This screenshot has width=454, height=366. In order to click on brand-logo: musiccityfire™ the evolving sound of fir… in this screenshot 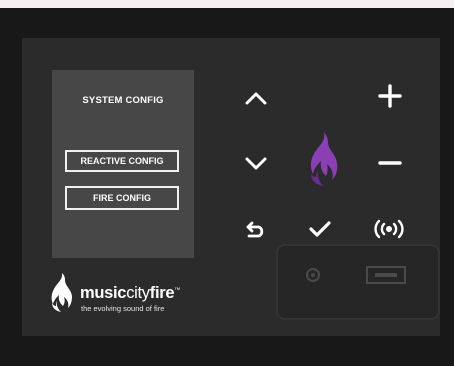, I will do `click(138, 294)`.